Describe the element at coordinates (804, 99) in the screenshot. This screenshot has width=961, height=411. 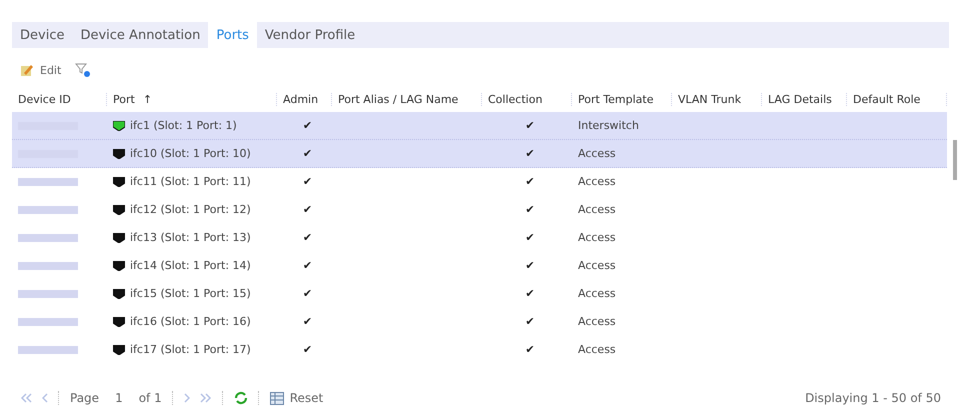
I see `column-header: LAG Details` at that location.